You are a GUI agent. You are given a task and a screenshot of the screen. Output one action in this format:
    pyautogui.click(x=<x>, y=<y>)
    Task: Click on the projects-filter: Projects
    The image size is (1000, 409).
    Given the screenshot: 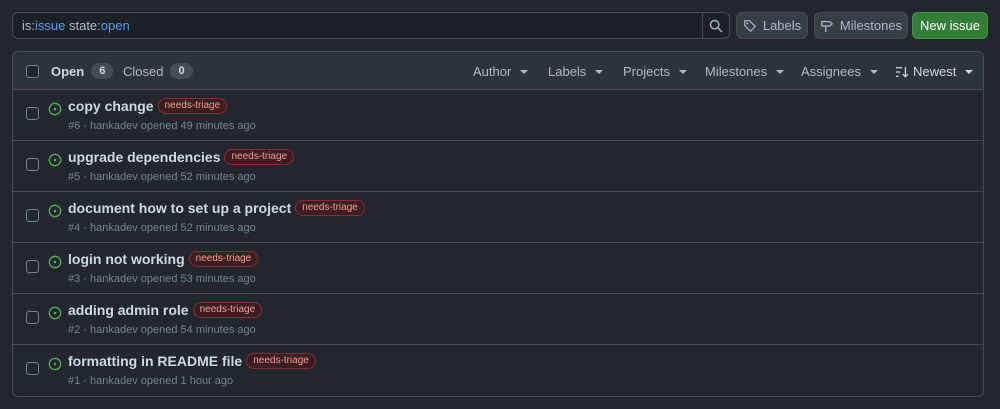 What is the action you would take?
    pyautogui.click(x=655, y=71)
    